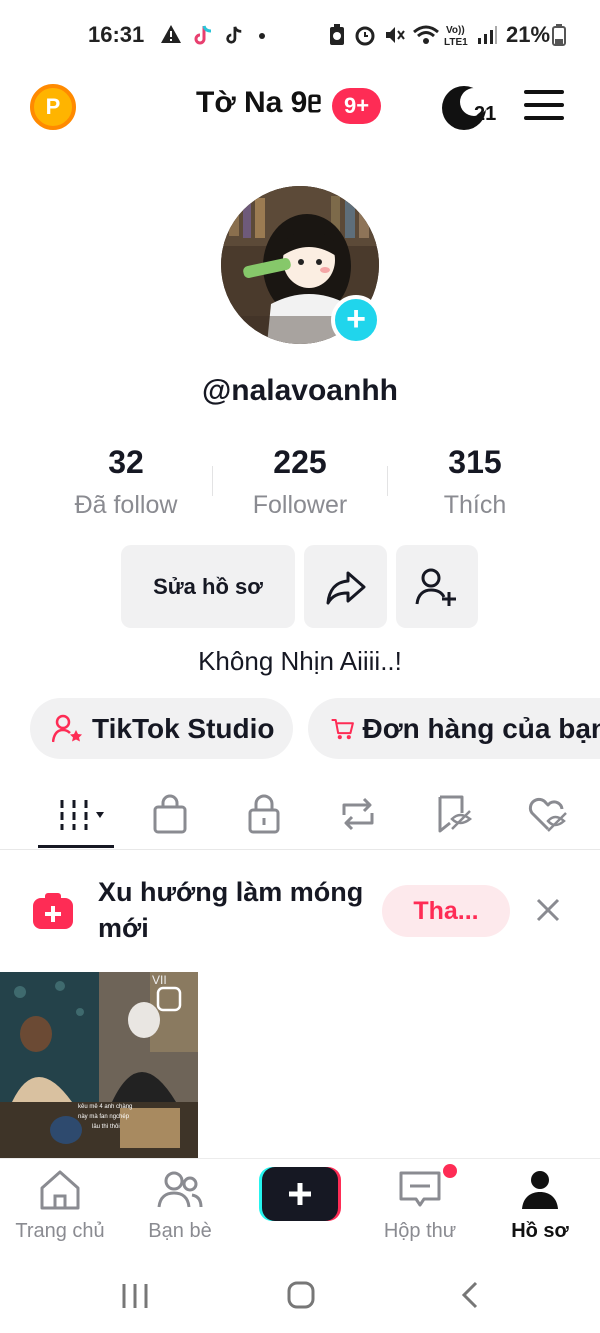 This screenshot has width=600, height=1333. Describe the element at coordinates (470, 1295) in the screenshot. I see `back-icon` at that location.